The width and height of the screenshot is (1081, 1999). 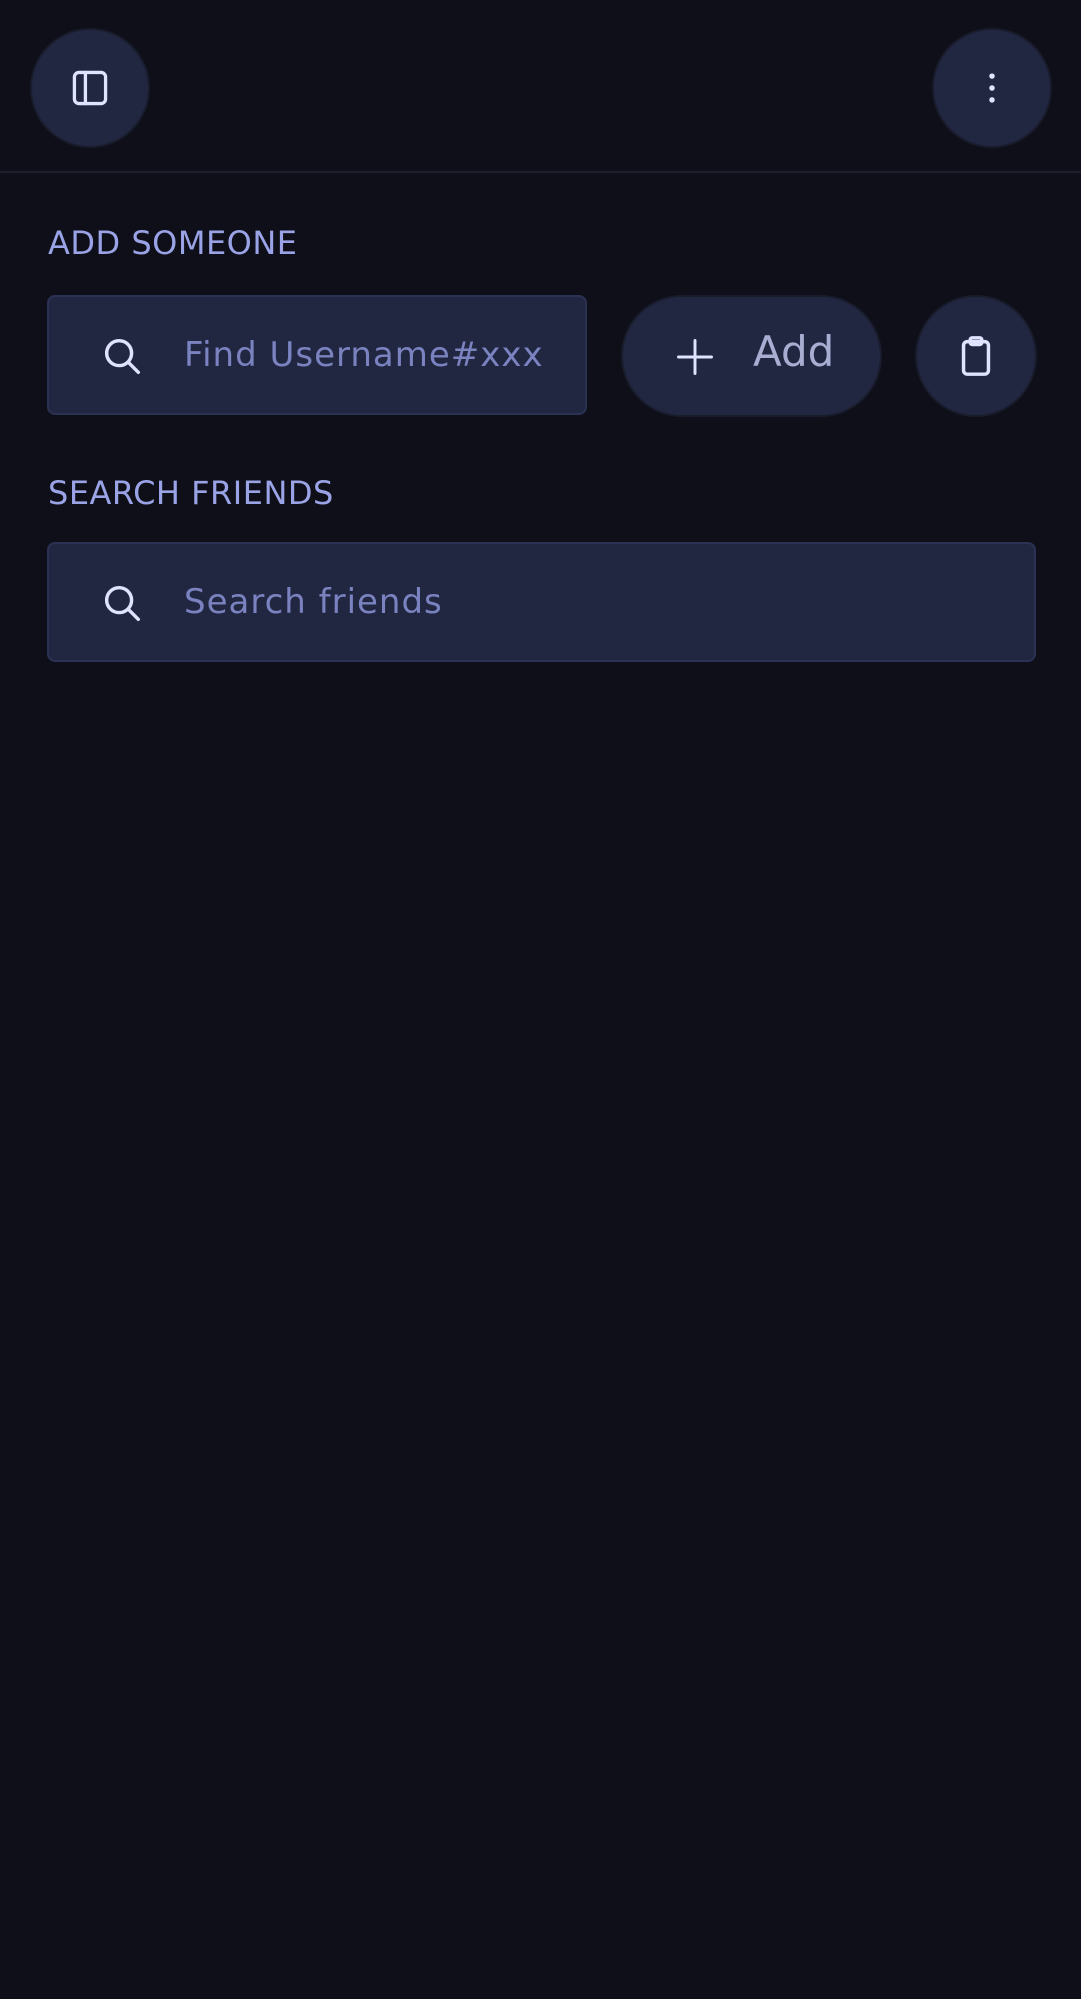 I want to click on find-username-field, so click(x=317, y=355).